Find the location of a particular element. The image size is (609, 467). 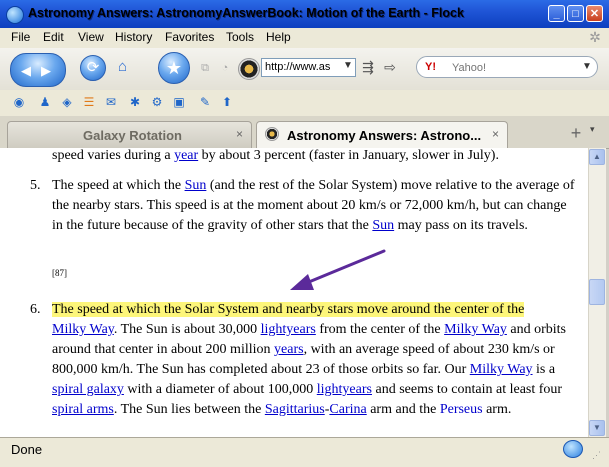

tab-label: Galaxy Rotation is located at coordinates (132, 135).